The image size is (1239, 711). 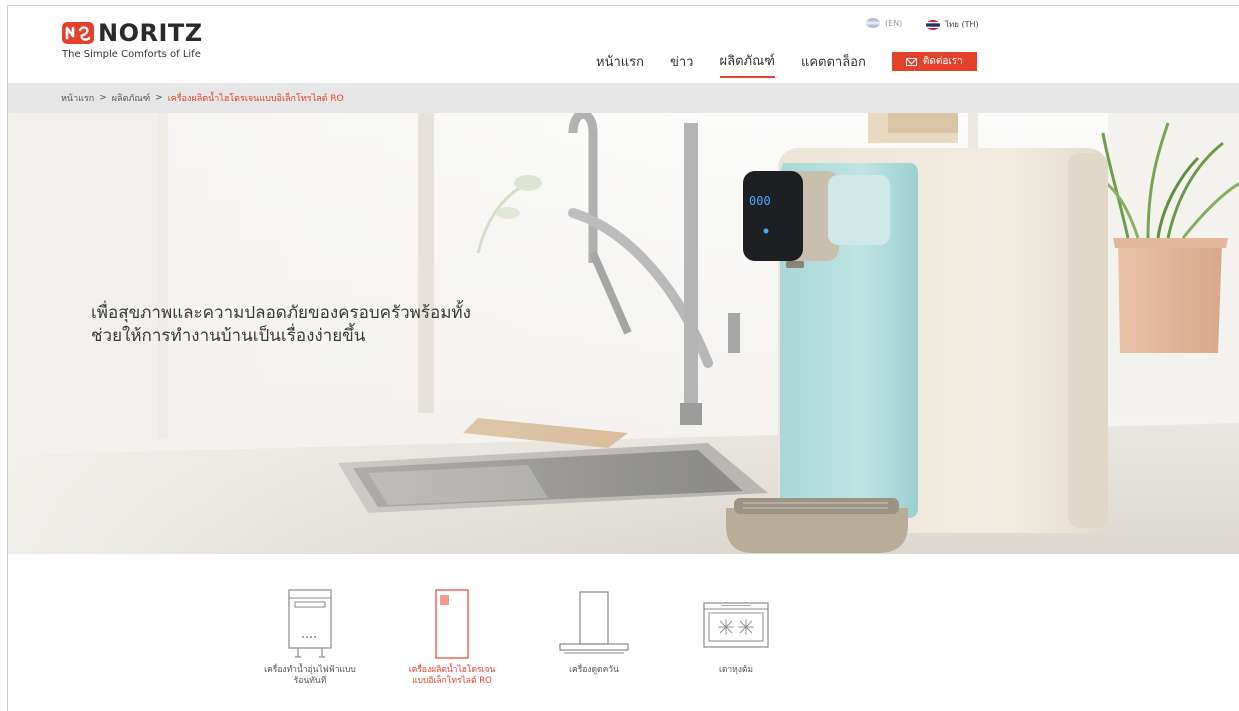 I want to click on product-label: เครื่องดูดควัน, so click(x=594, y=670).